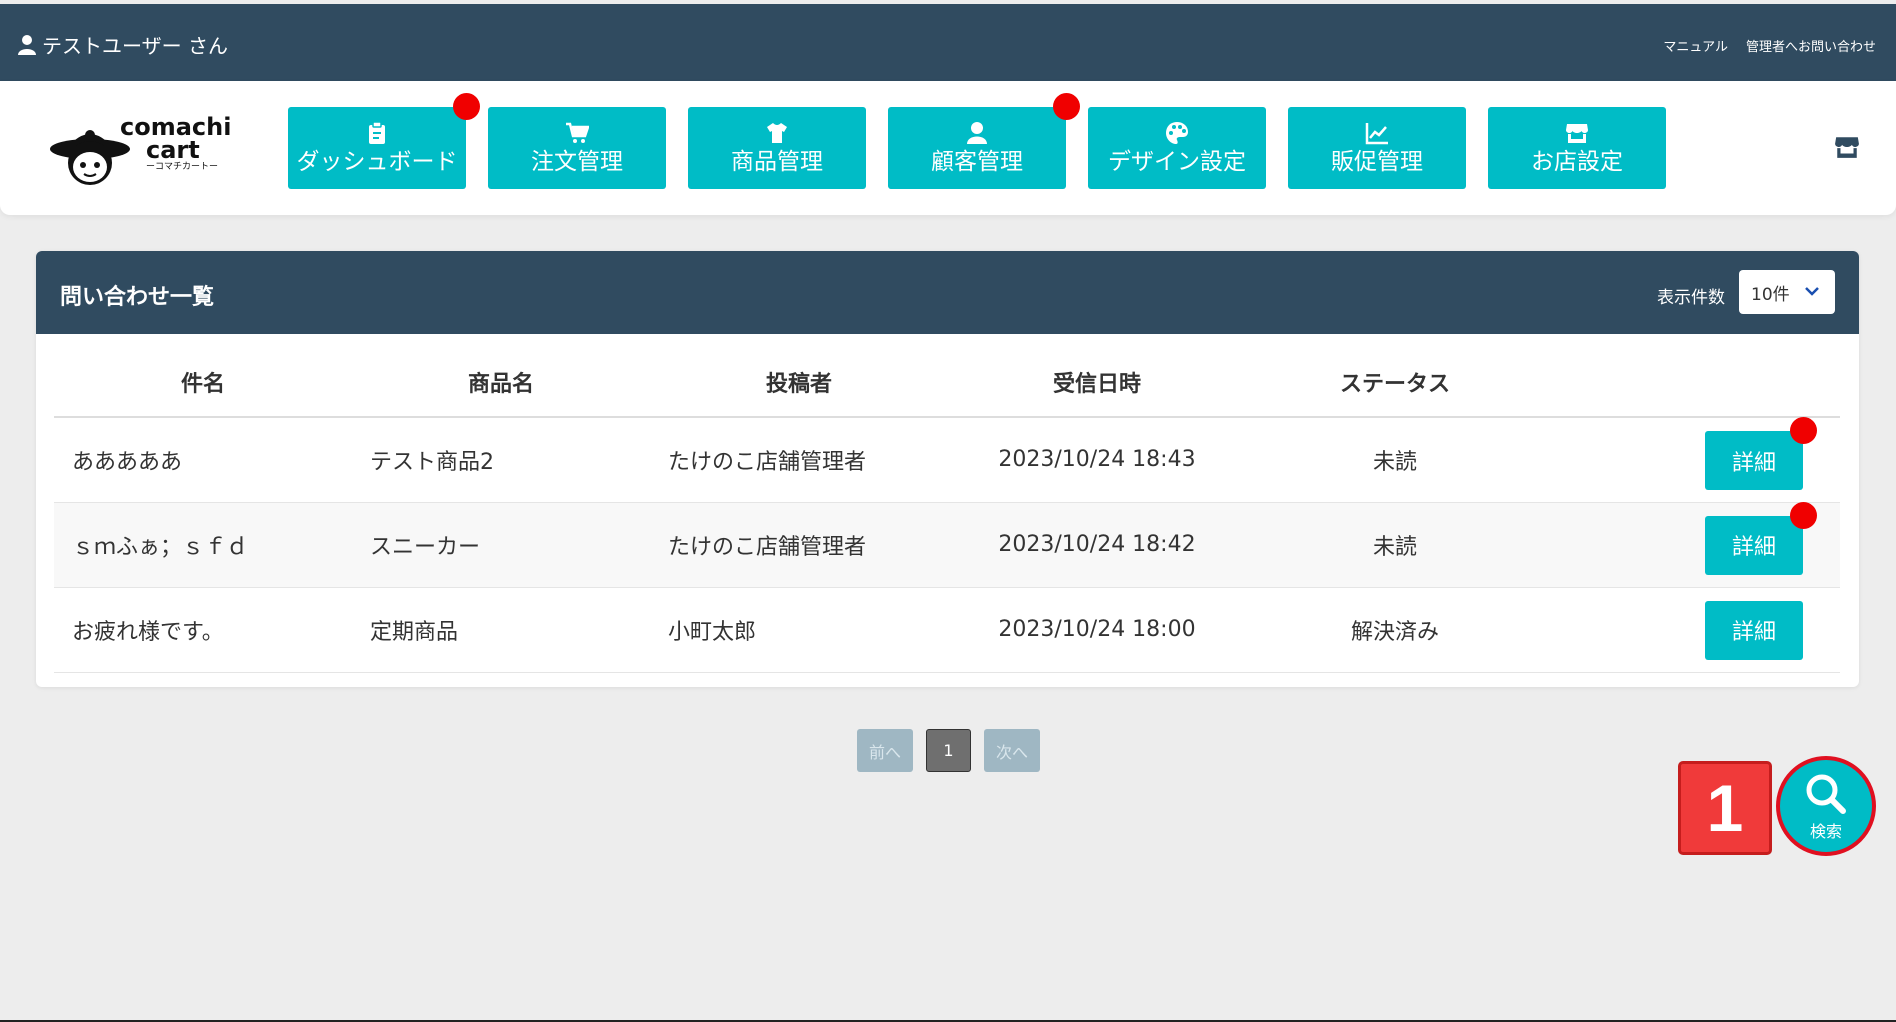 The height and width of the screenshot is (1022, 1896). Describe the element at coordinates (1097, 460) in the screenshot. I see `cell-date: 2023/10/24 18:43` at that location.